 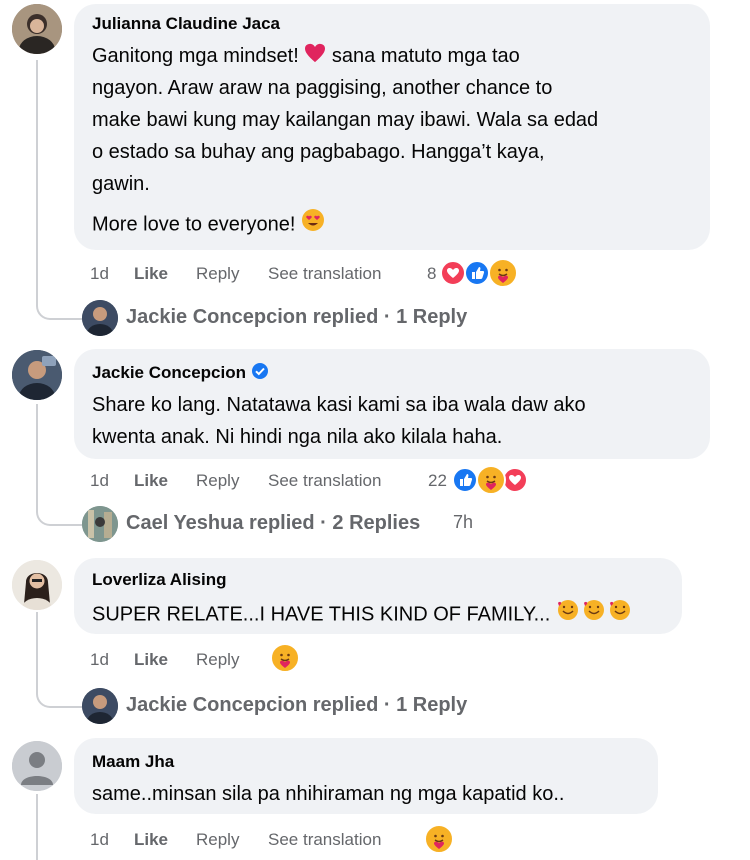 What do you see at coordinates (595, 615) in the screenshot?
I see `smiling-hearts-emoji-icon` at bounding box center [595, 615].